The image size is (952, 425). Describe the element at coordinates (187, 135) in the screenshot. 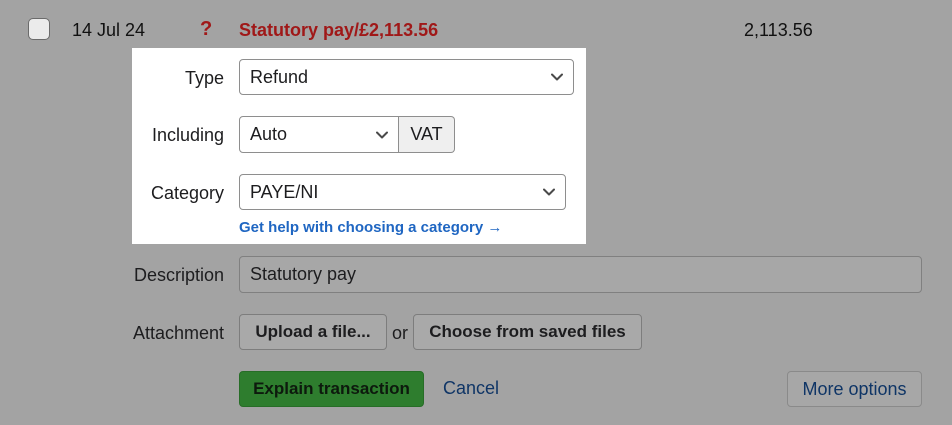

I see `including-label: Including` at that location.